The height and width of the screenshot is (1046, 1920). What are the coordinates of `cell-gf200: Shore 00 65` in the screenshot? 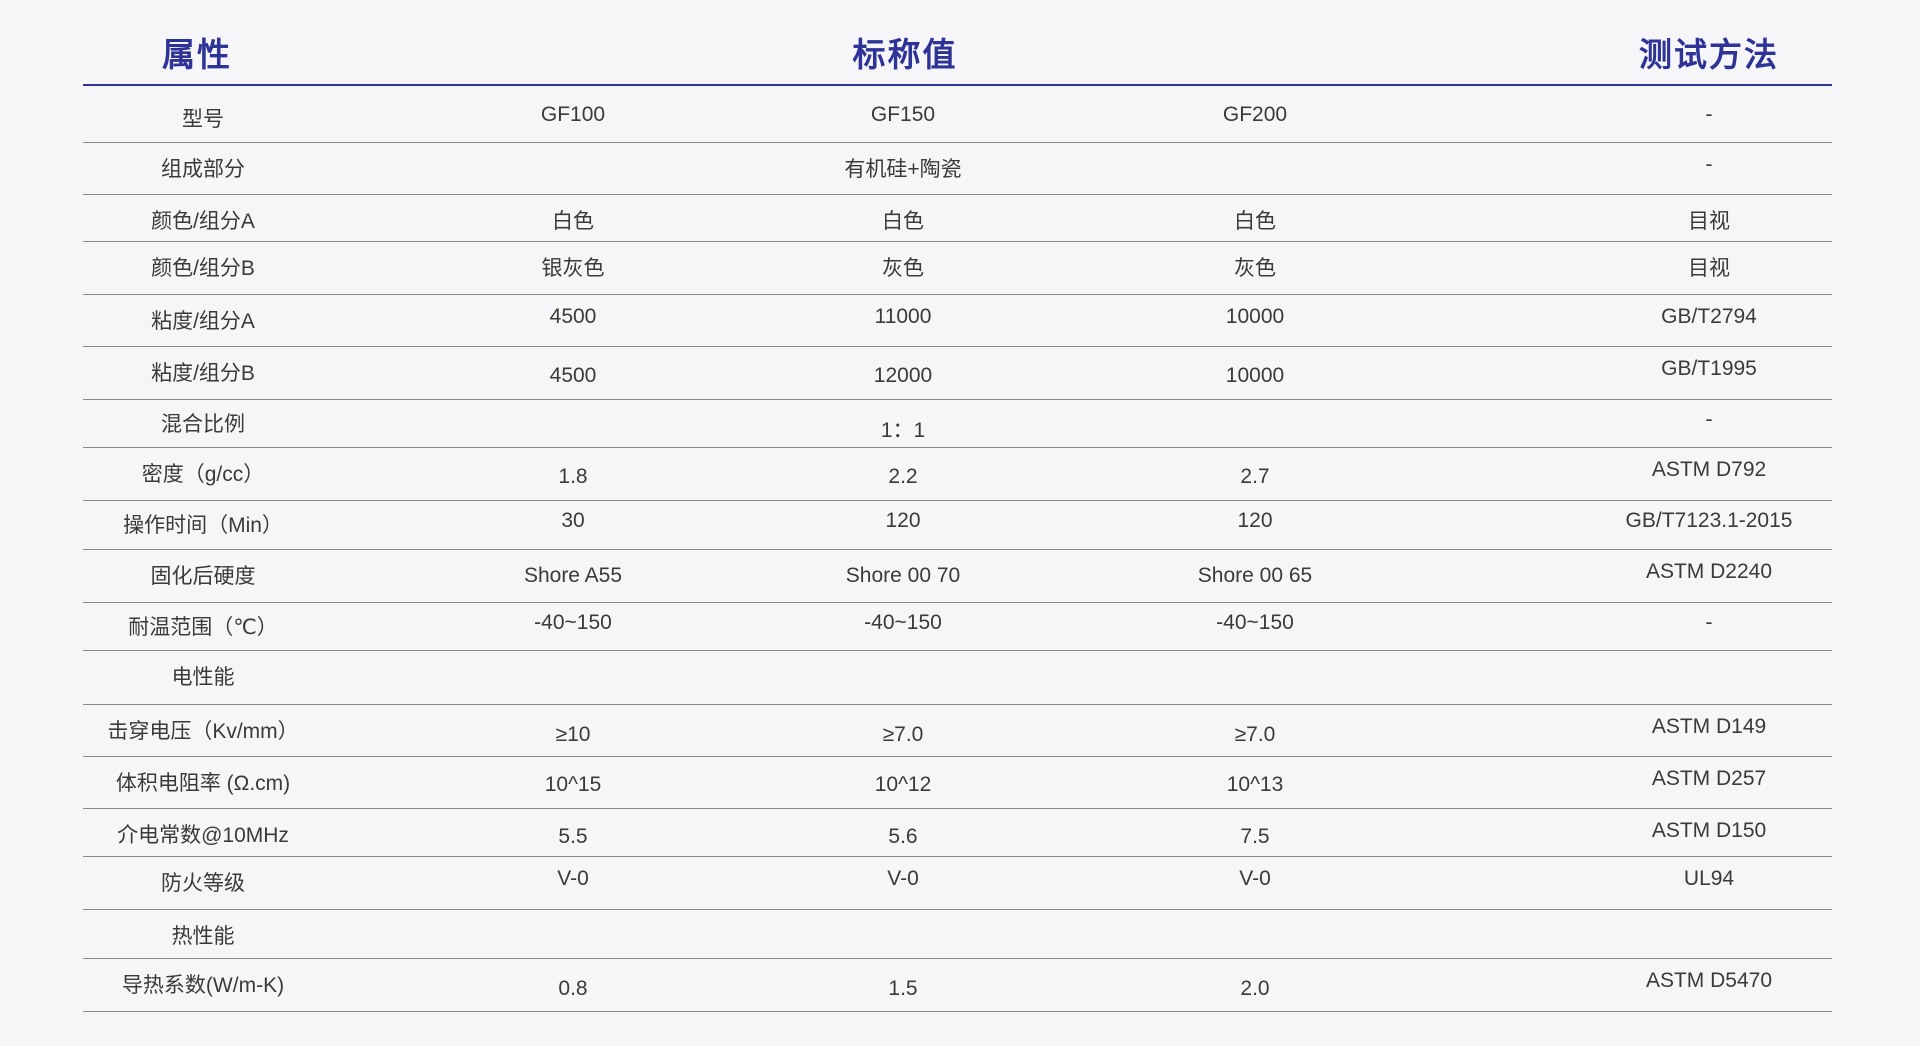 It's located at (1255, 575).